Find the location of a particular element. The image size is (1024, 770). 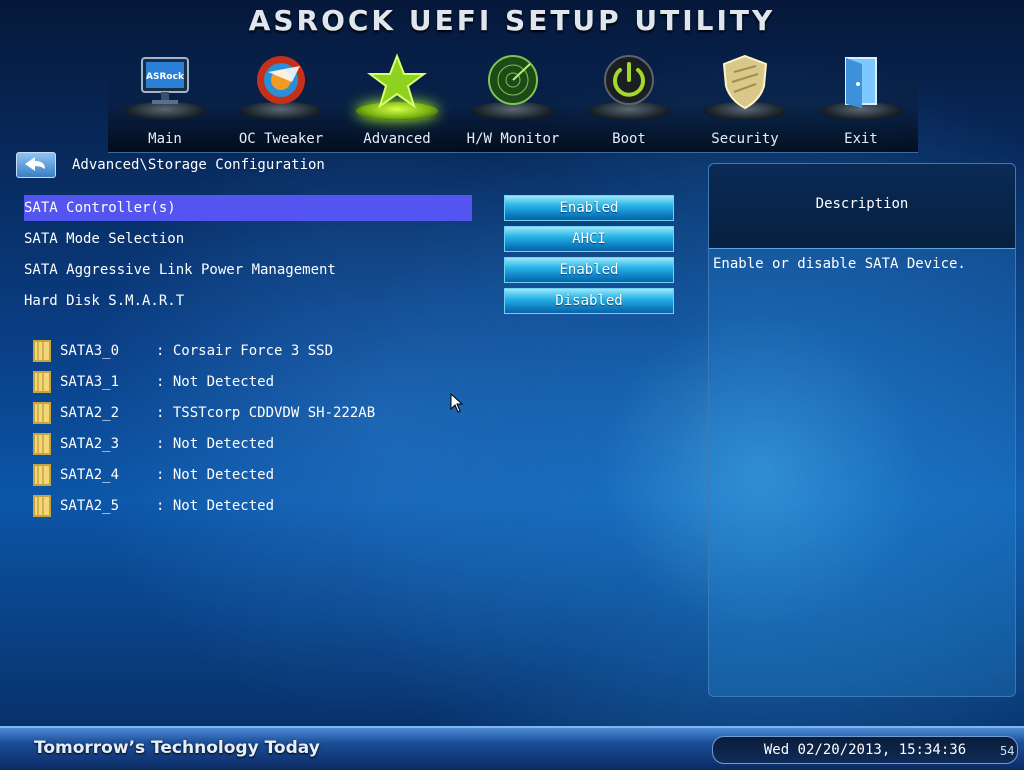

footer-tagline: Tomorrow’s Technology Today is located at coordinates (177, 748).